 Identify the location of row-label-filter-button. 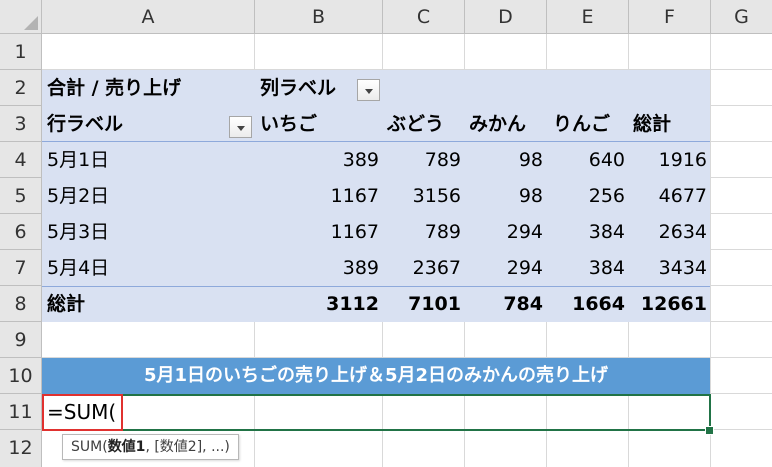
(240, 127).